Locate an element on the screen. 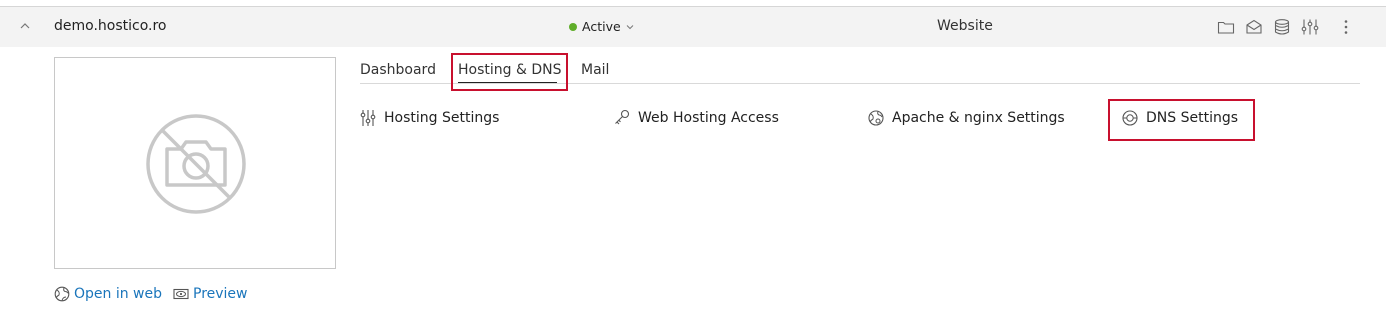  eye-icon is located at coordinates (181, 294).